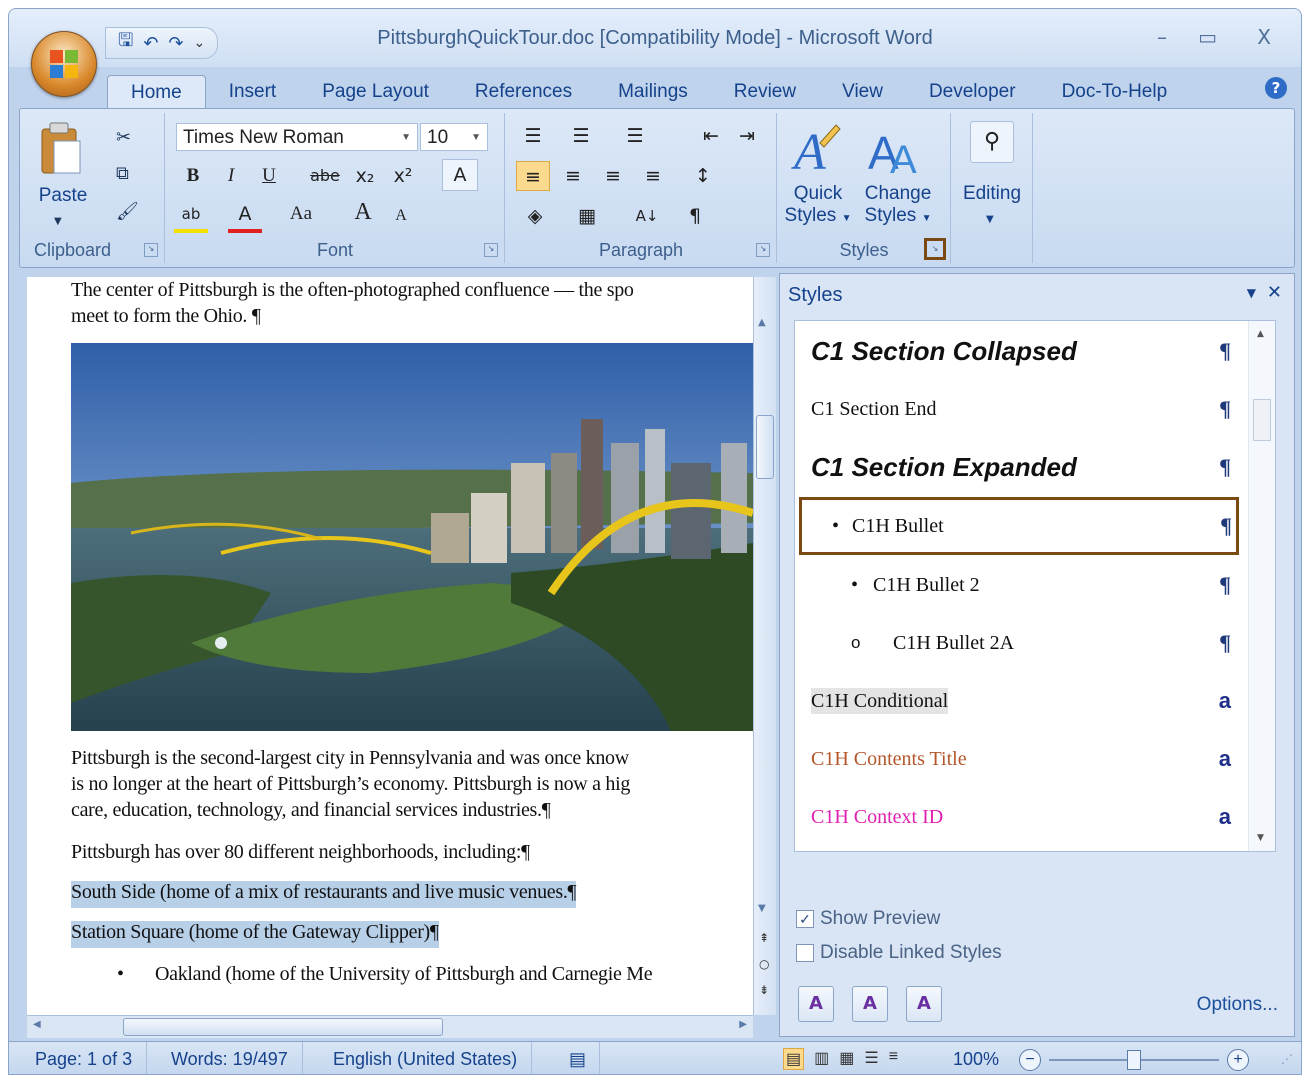 This screenshot has height=1075, width=1302. I want to click on tab-home: Home, so click(156, 91).